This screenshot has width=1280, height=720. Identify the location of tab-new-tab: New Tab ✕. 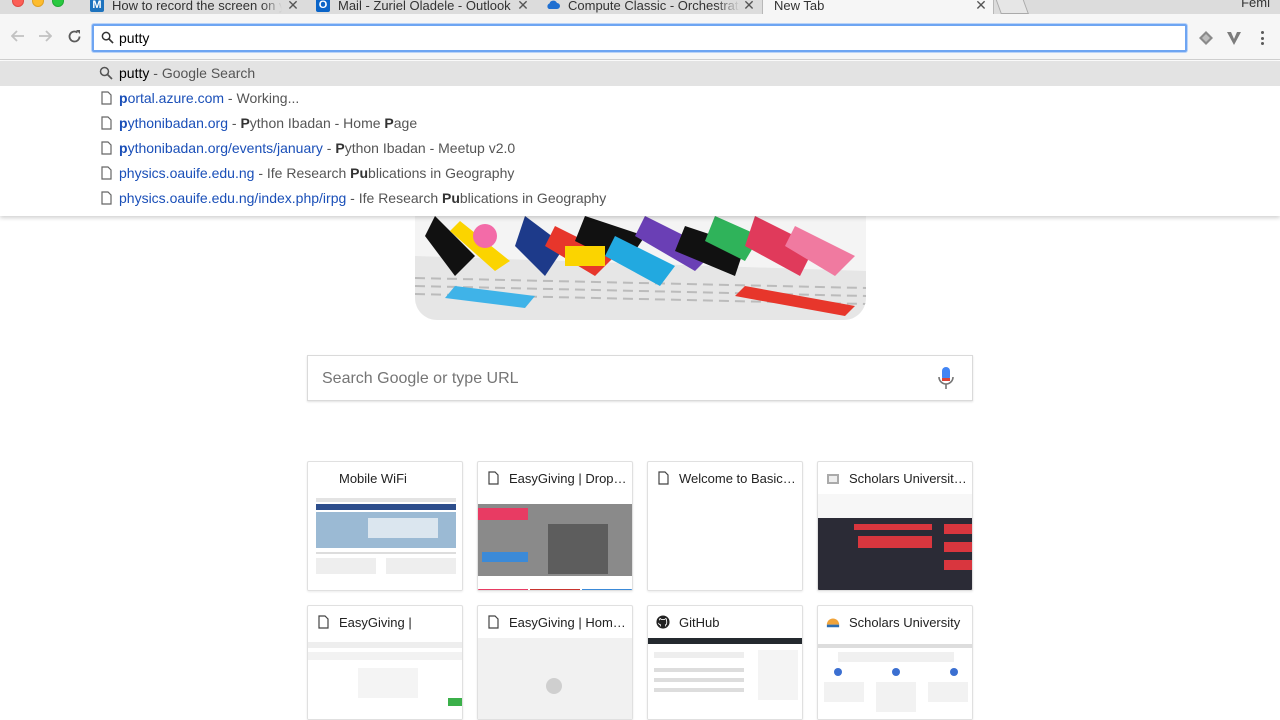
(873, 7).